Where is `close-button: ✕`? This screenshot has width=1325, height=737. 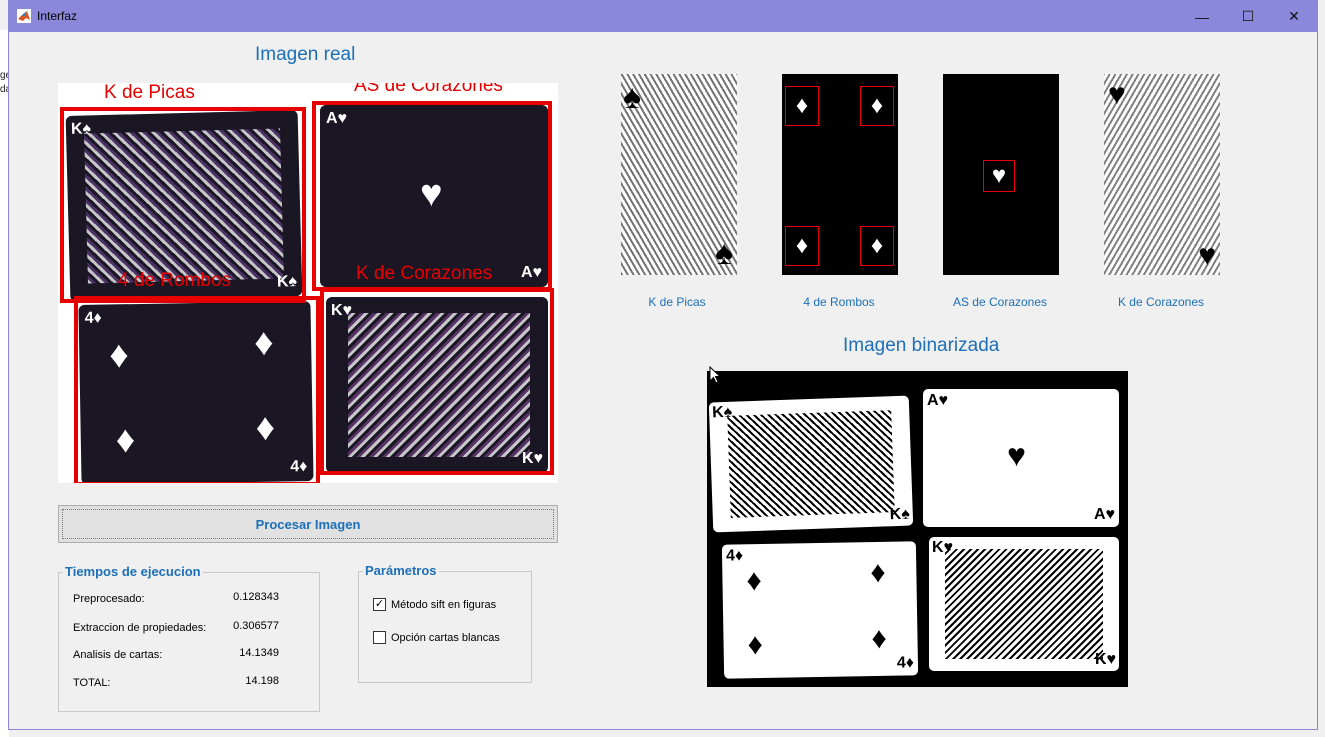 close-button: ✕ is located at coordinates (1294, 16).